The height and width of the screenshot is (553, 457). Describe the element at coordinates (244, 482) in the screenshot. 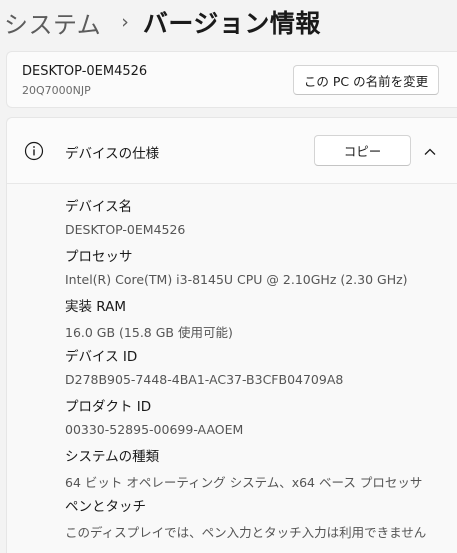

I see `spec-value-system-type: 64 ビット オペレーティング システム、x64 ベース プロセッサ` at that location.